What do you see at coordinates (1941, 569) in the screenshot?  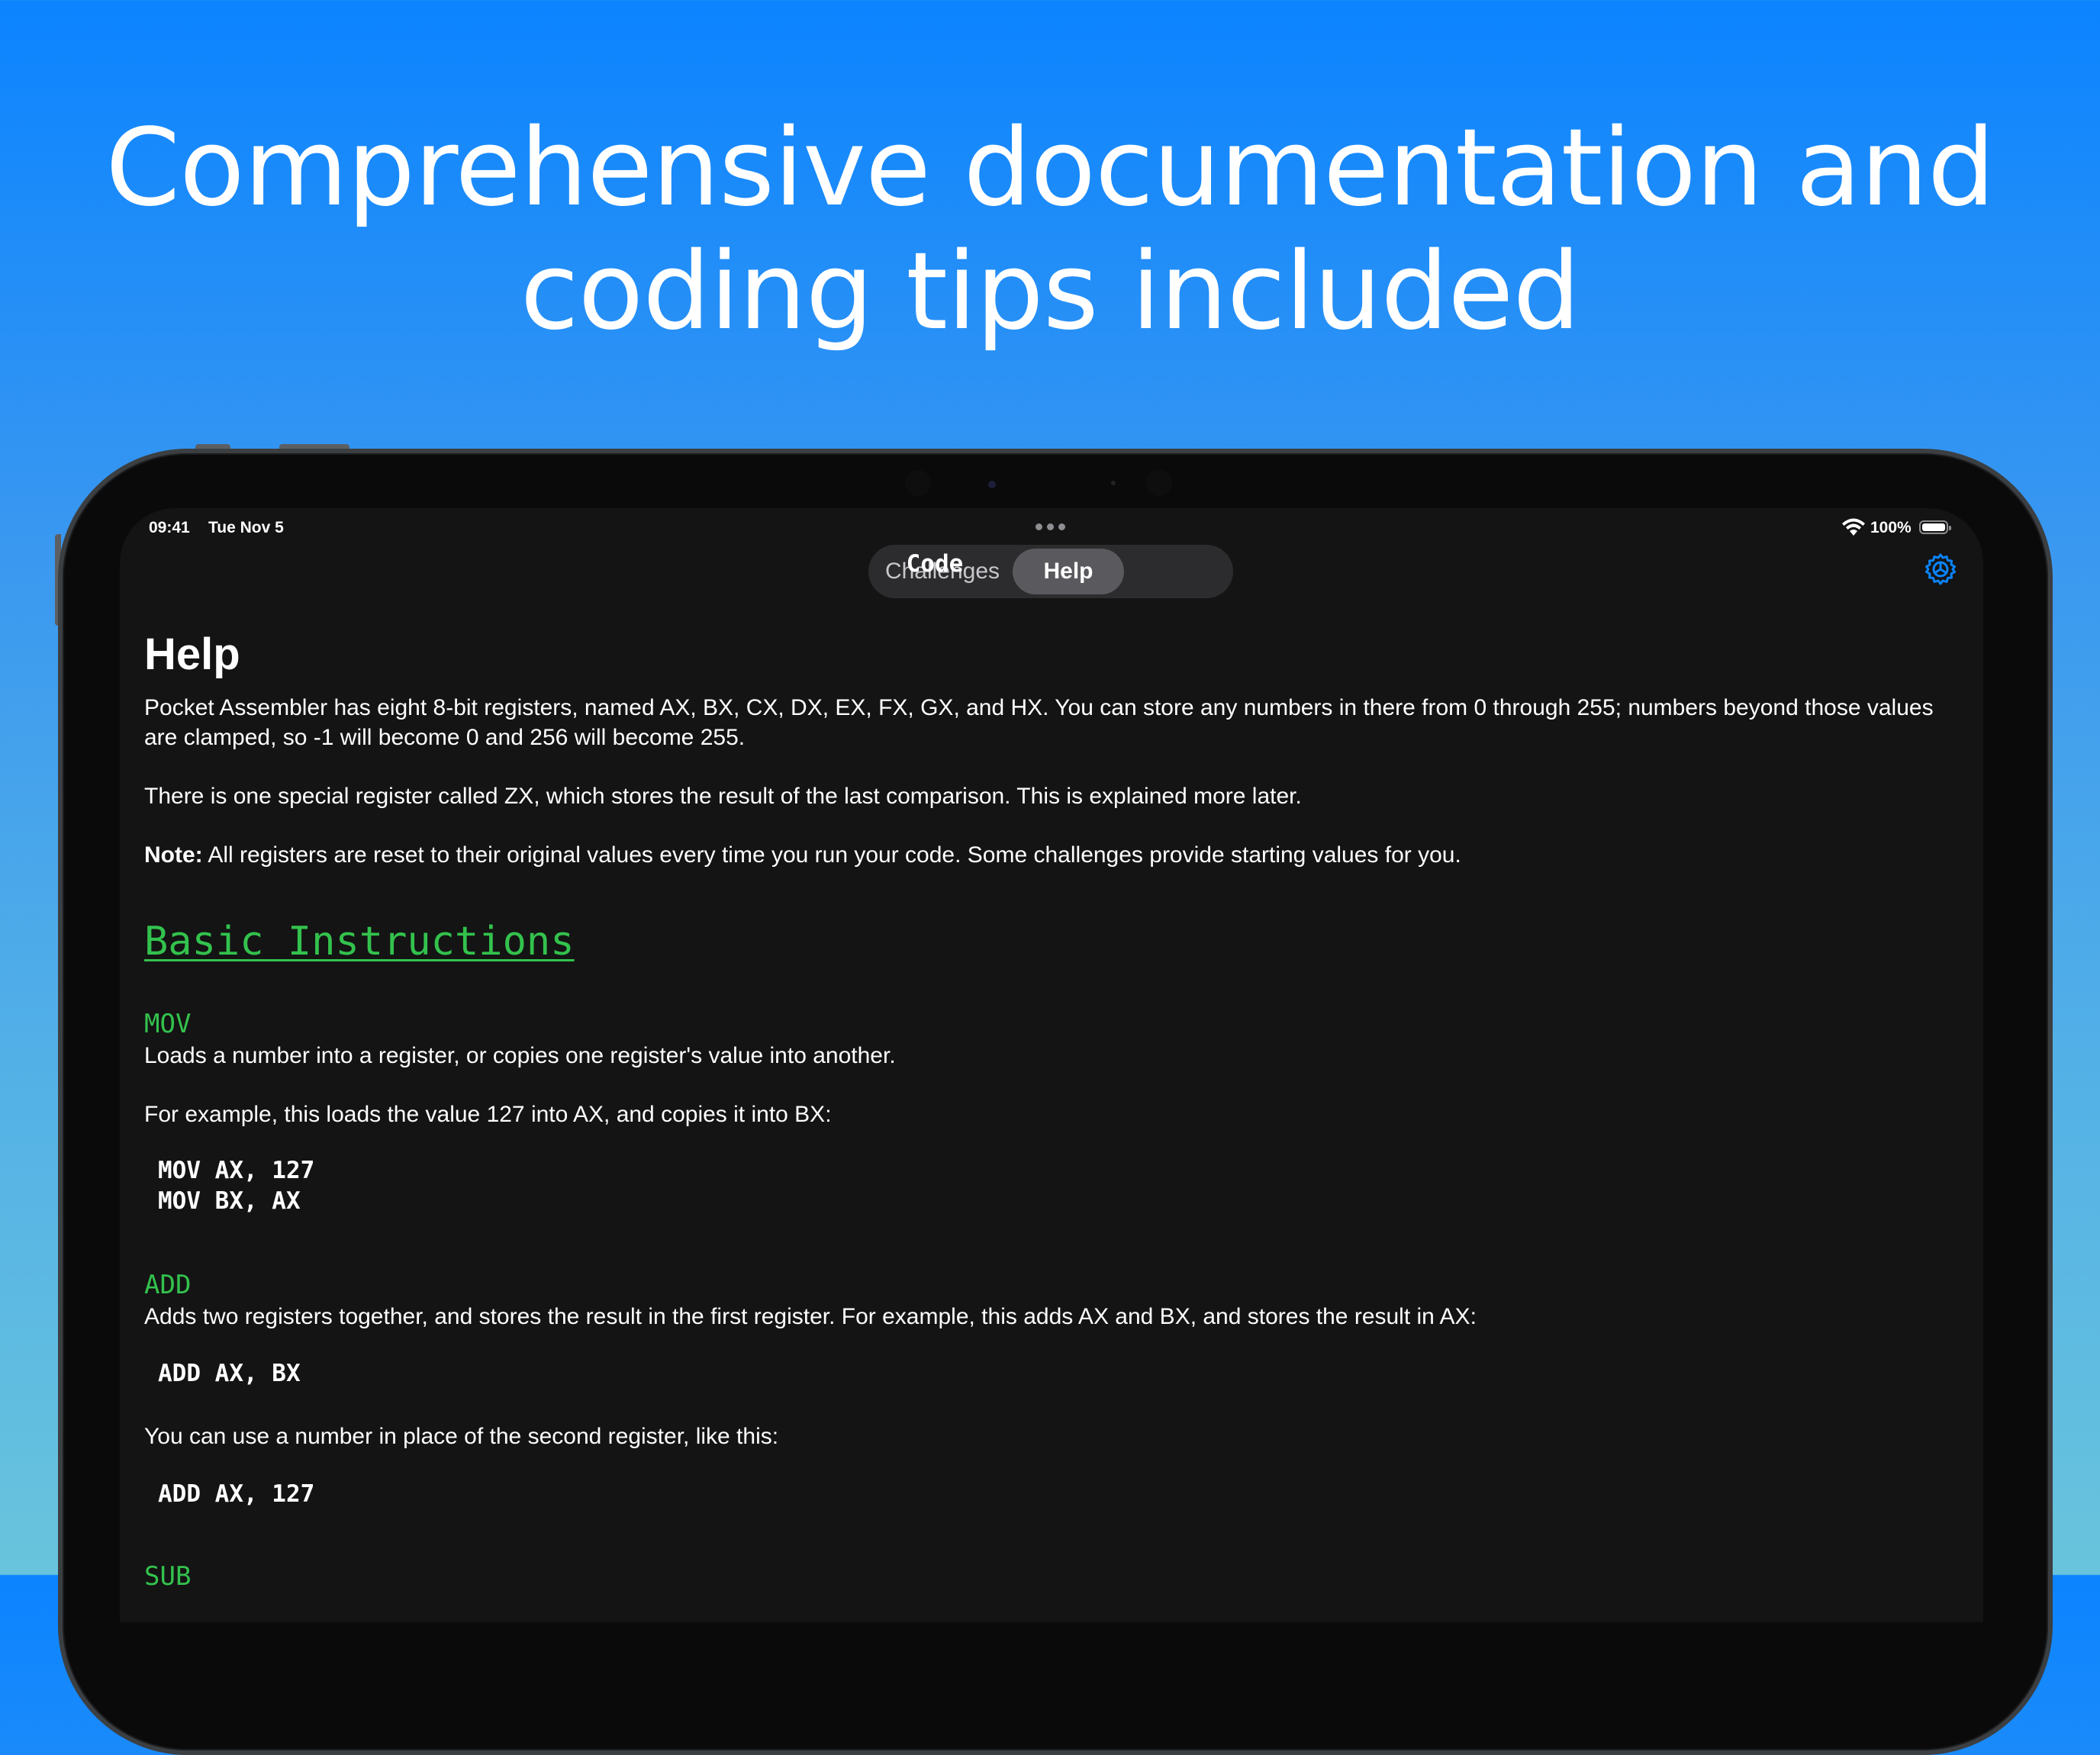 I see `settings-gear-icon` at bounding box center [1941, 569].